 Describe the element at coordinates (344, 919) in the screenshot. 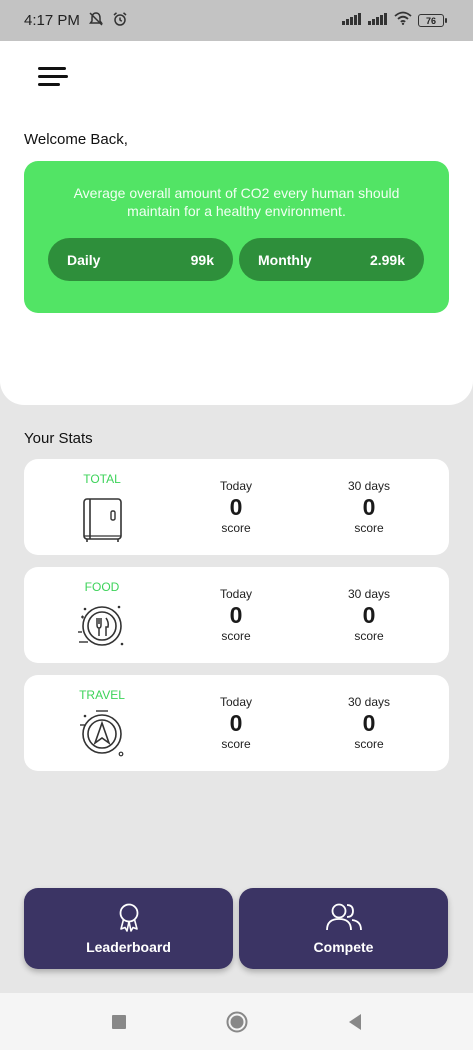

I see `users-icon` at that location.